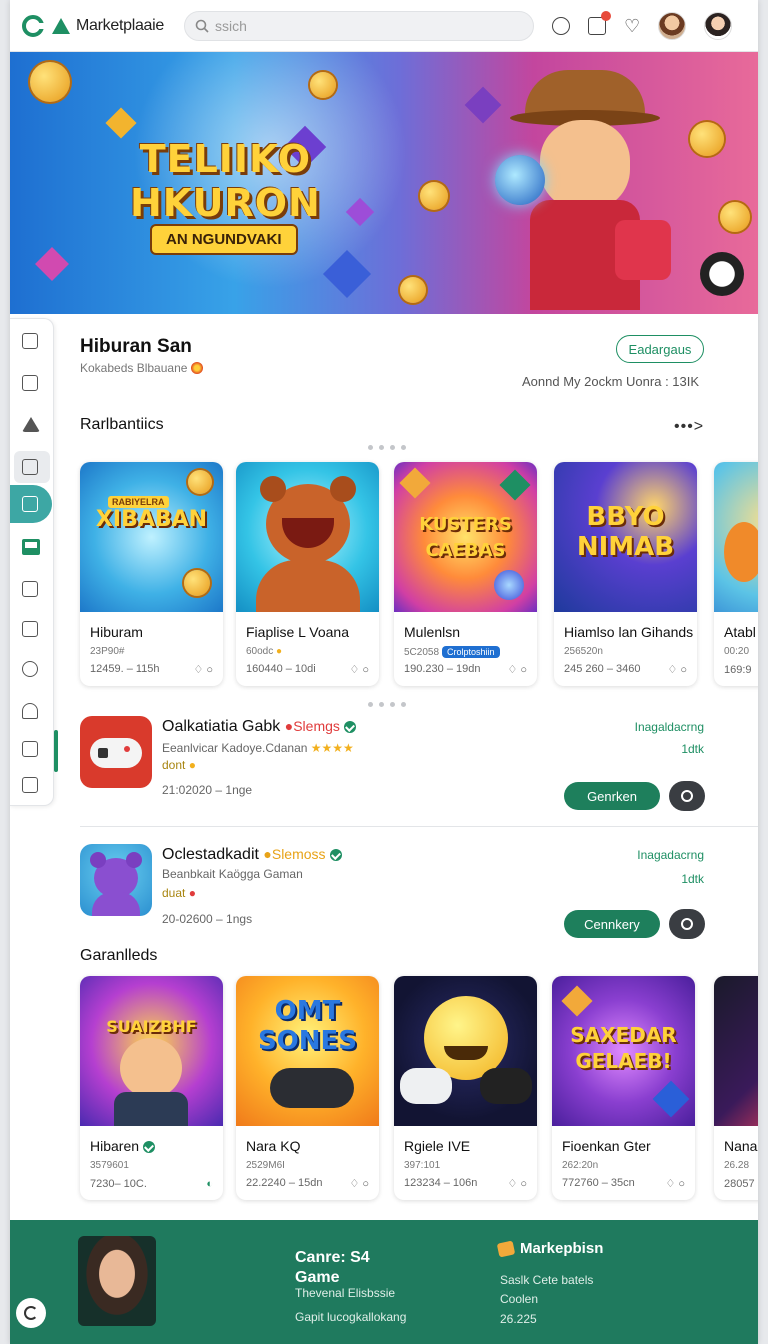  Describe the element at coordinates (506, 1248) in the screenshot. I see `brand-icon` at that location.